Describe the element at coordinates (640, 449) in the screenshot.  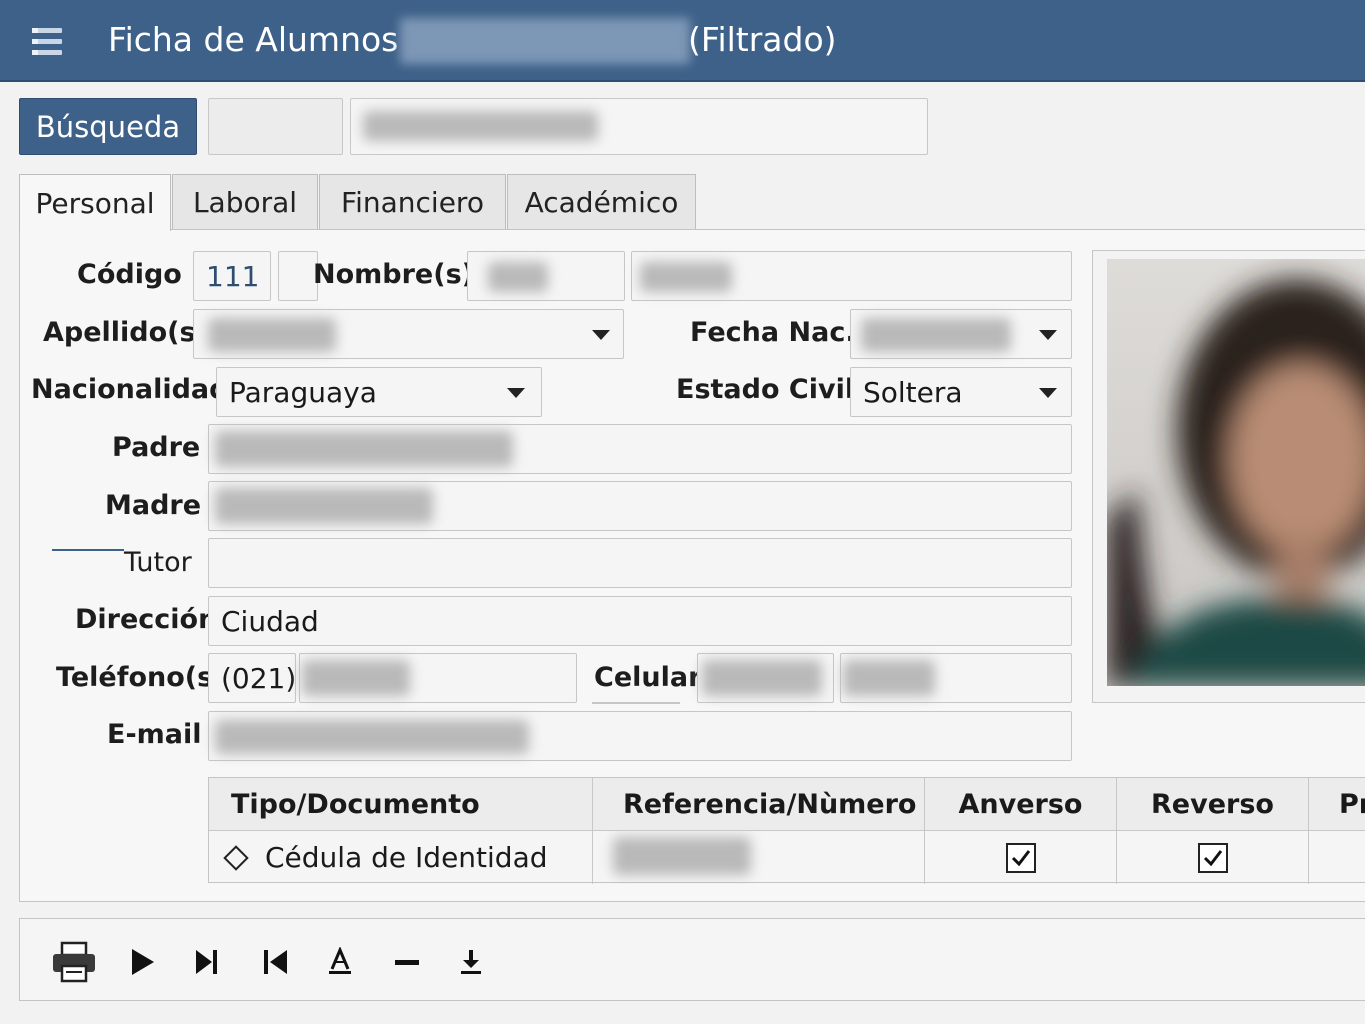
I see `padre-field` at that location.